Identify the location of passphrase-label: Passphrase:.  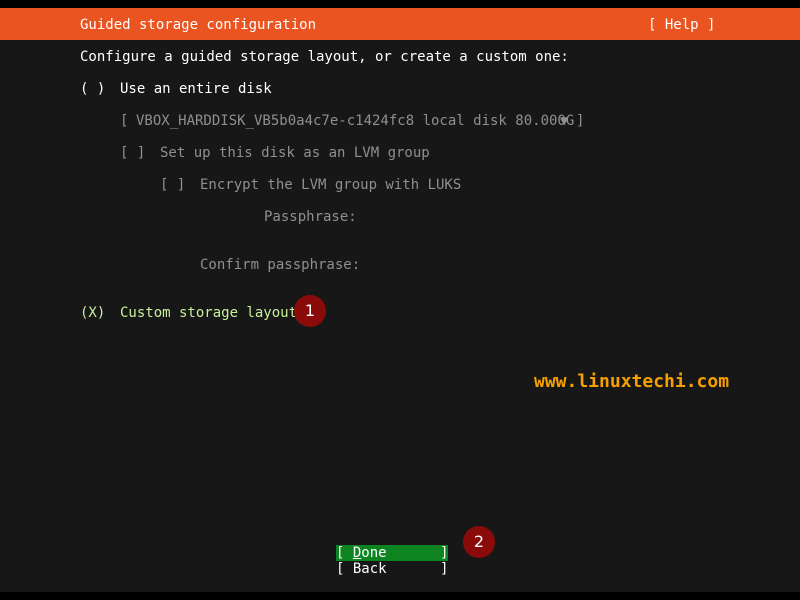
(310, 217).